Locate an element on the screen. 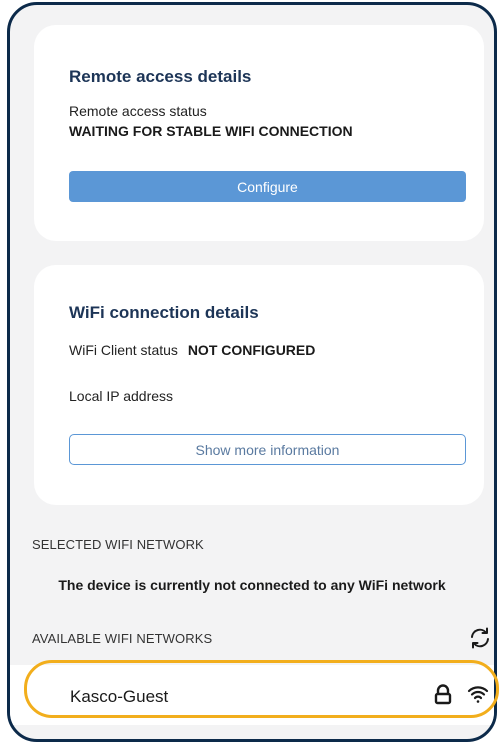  wifi-client-status-label: WiFi Client status is located at coordinates (123, 350).